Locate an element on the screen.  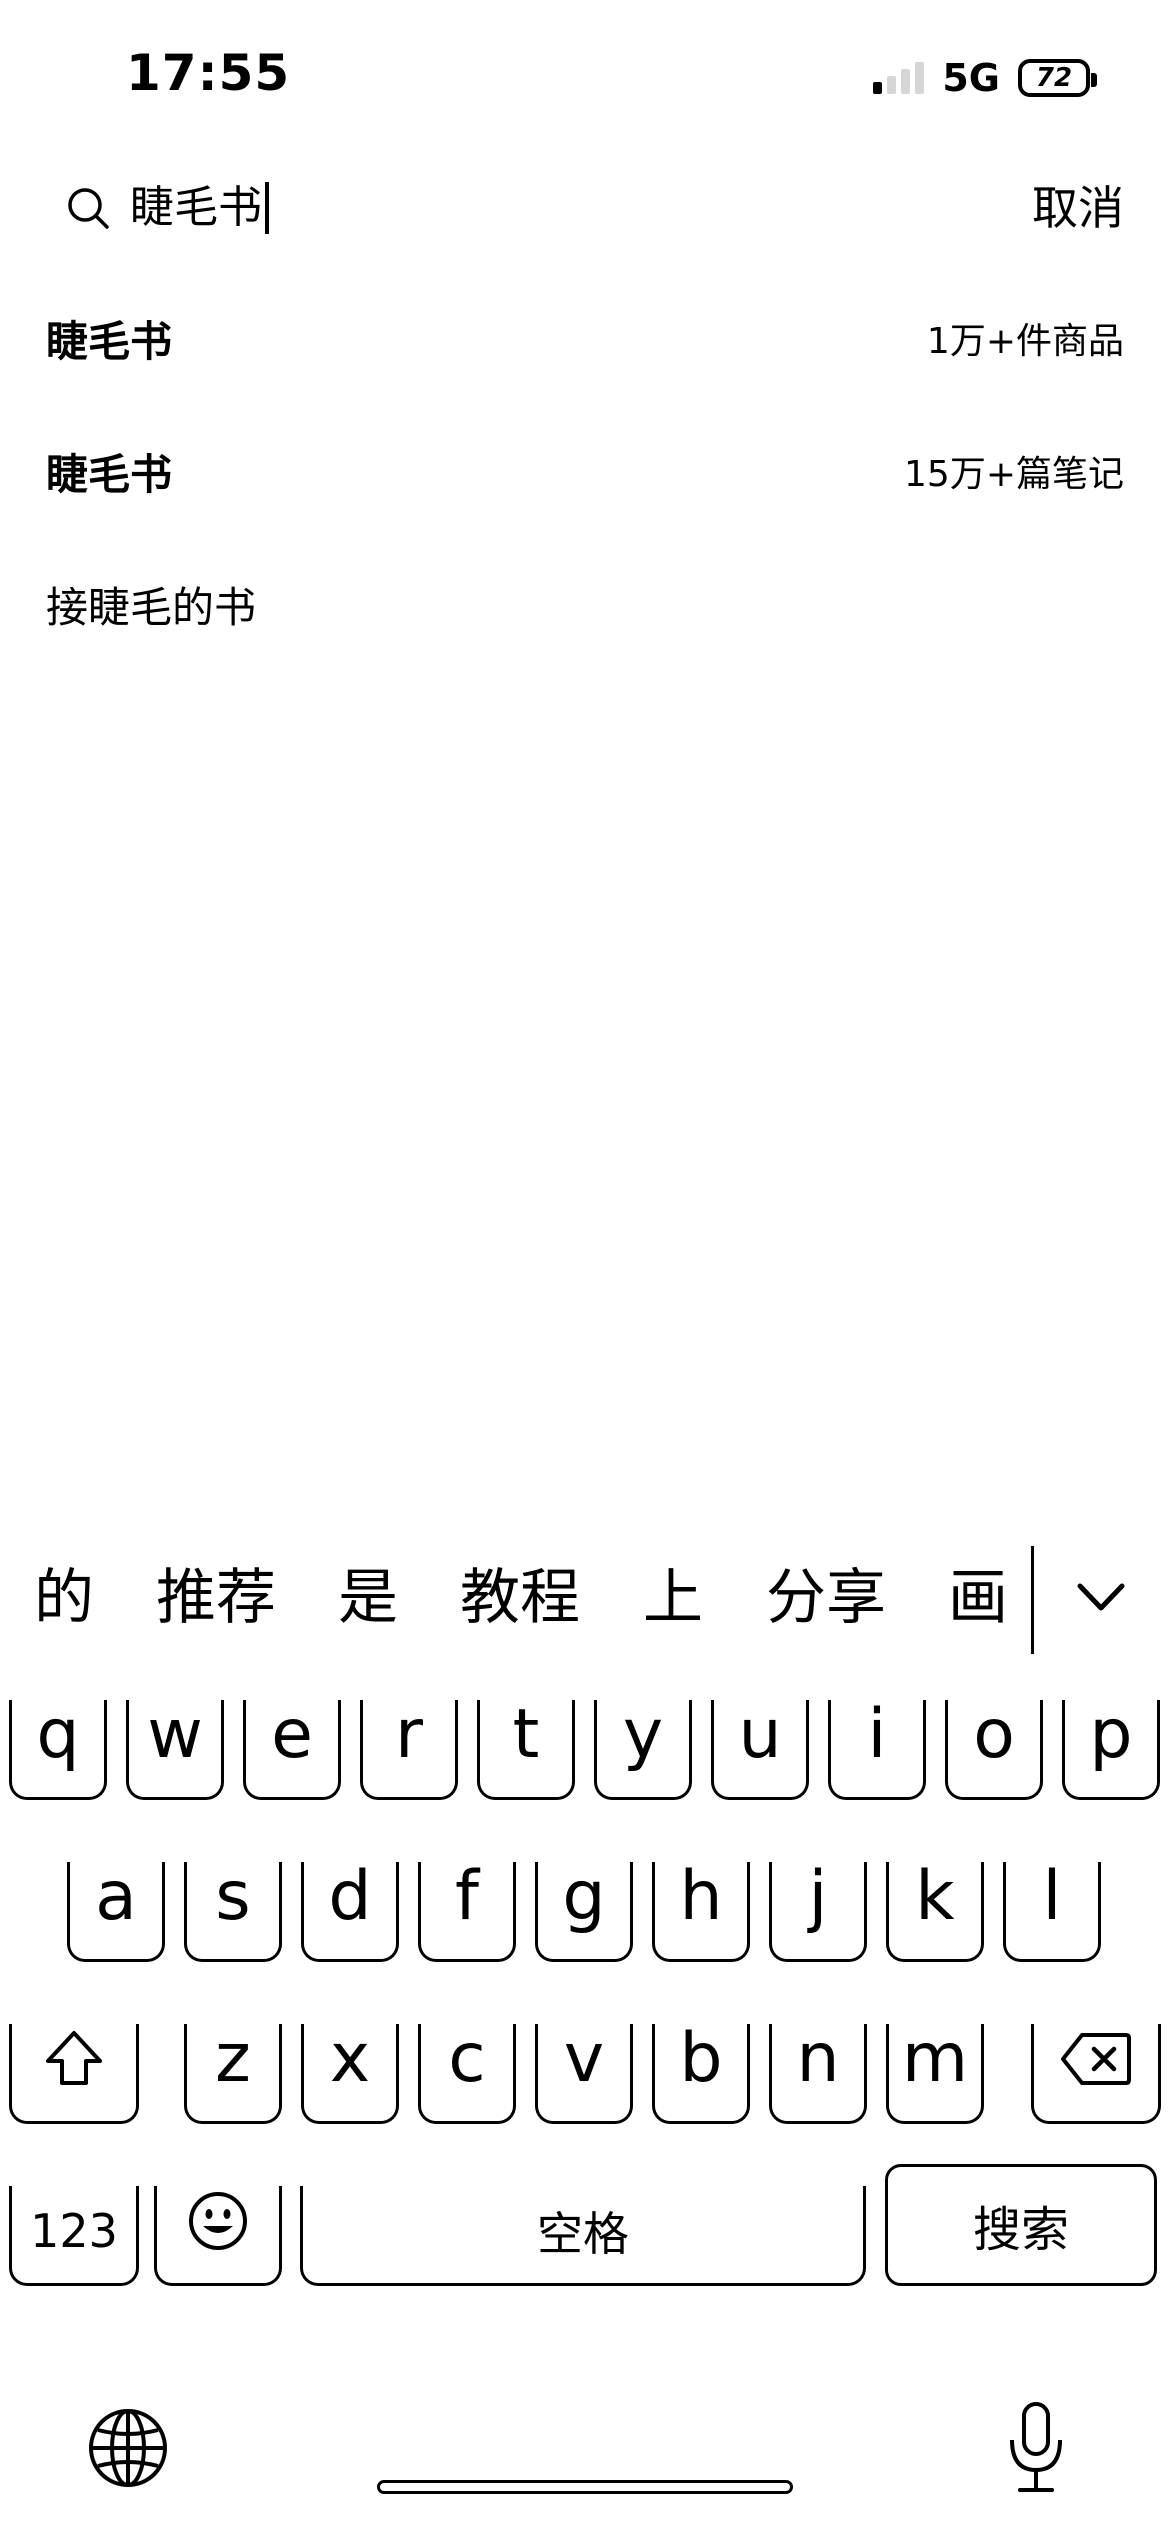
candidate-word: 教程 is located at coordinates (520, 1598).